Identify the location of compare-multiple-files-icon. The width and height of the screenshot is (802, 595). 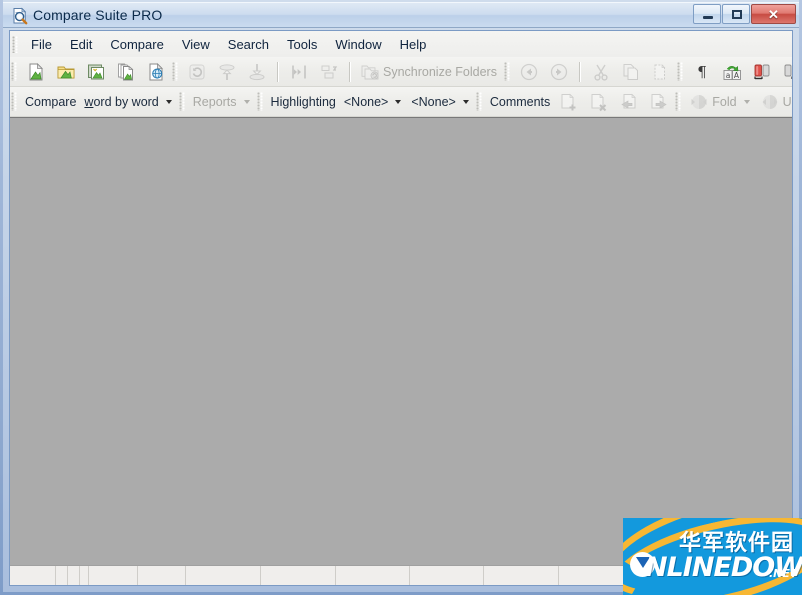
(126, 71).